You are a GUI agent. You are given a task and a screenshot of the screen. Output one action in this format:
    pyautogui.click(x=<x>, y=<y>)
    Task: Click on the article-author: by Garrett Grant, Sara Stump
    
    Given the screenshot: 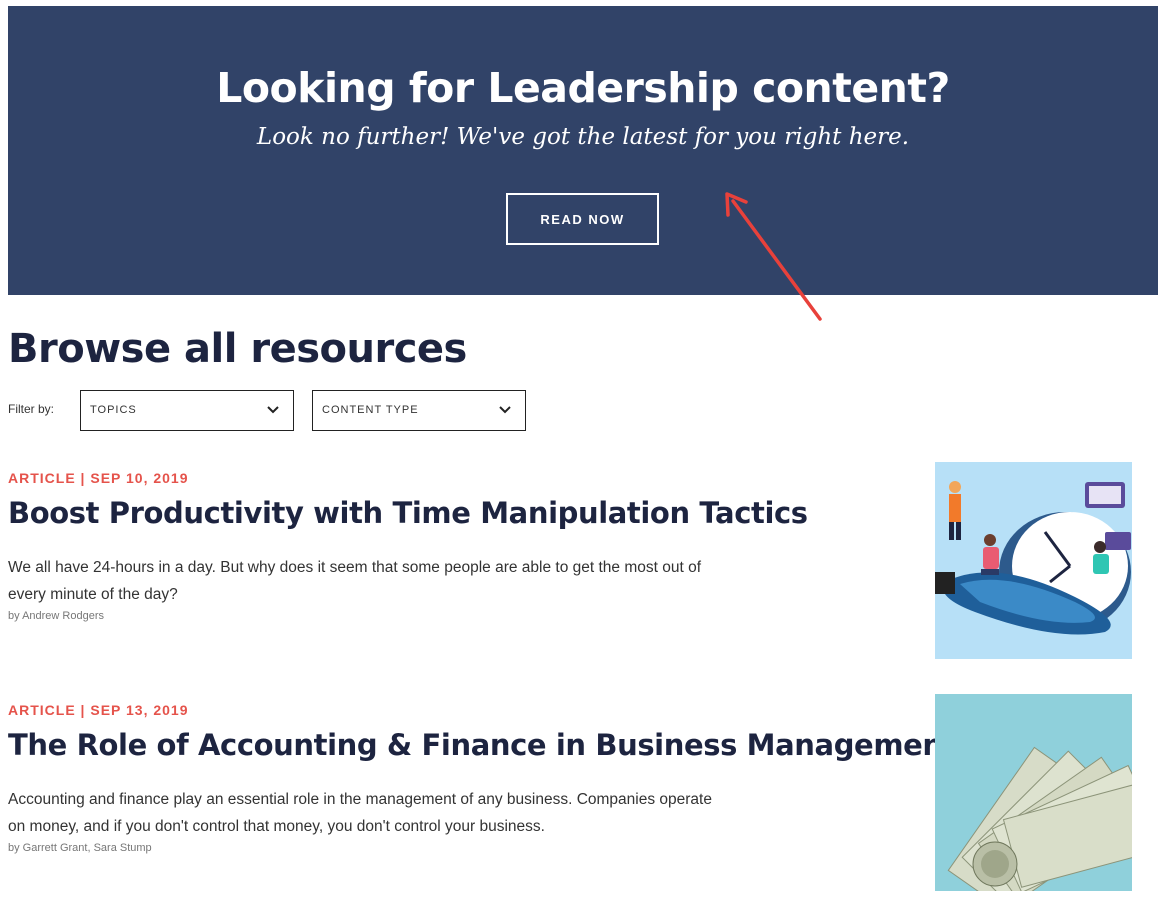 What is the action you would take?
    pyautogui.click(x=80, y=848)
    